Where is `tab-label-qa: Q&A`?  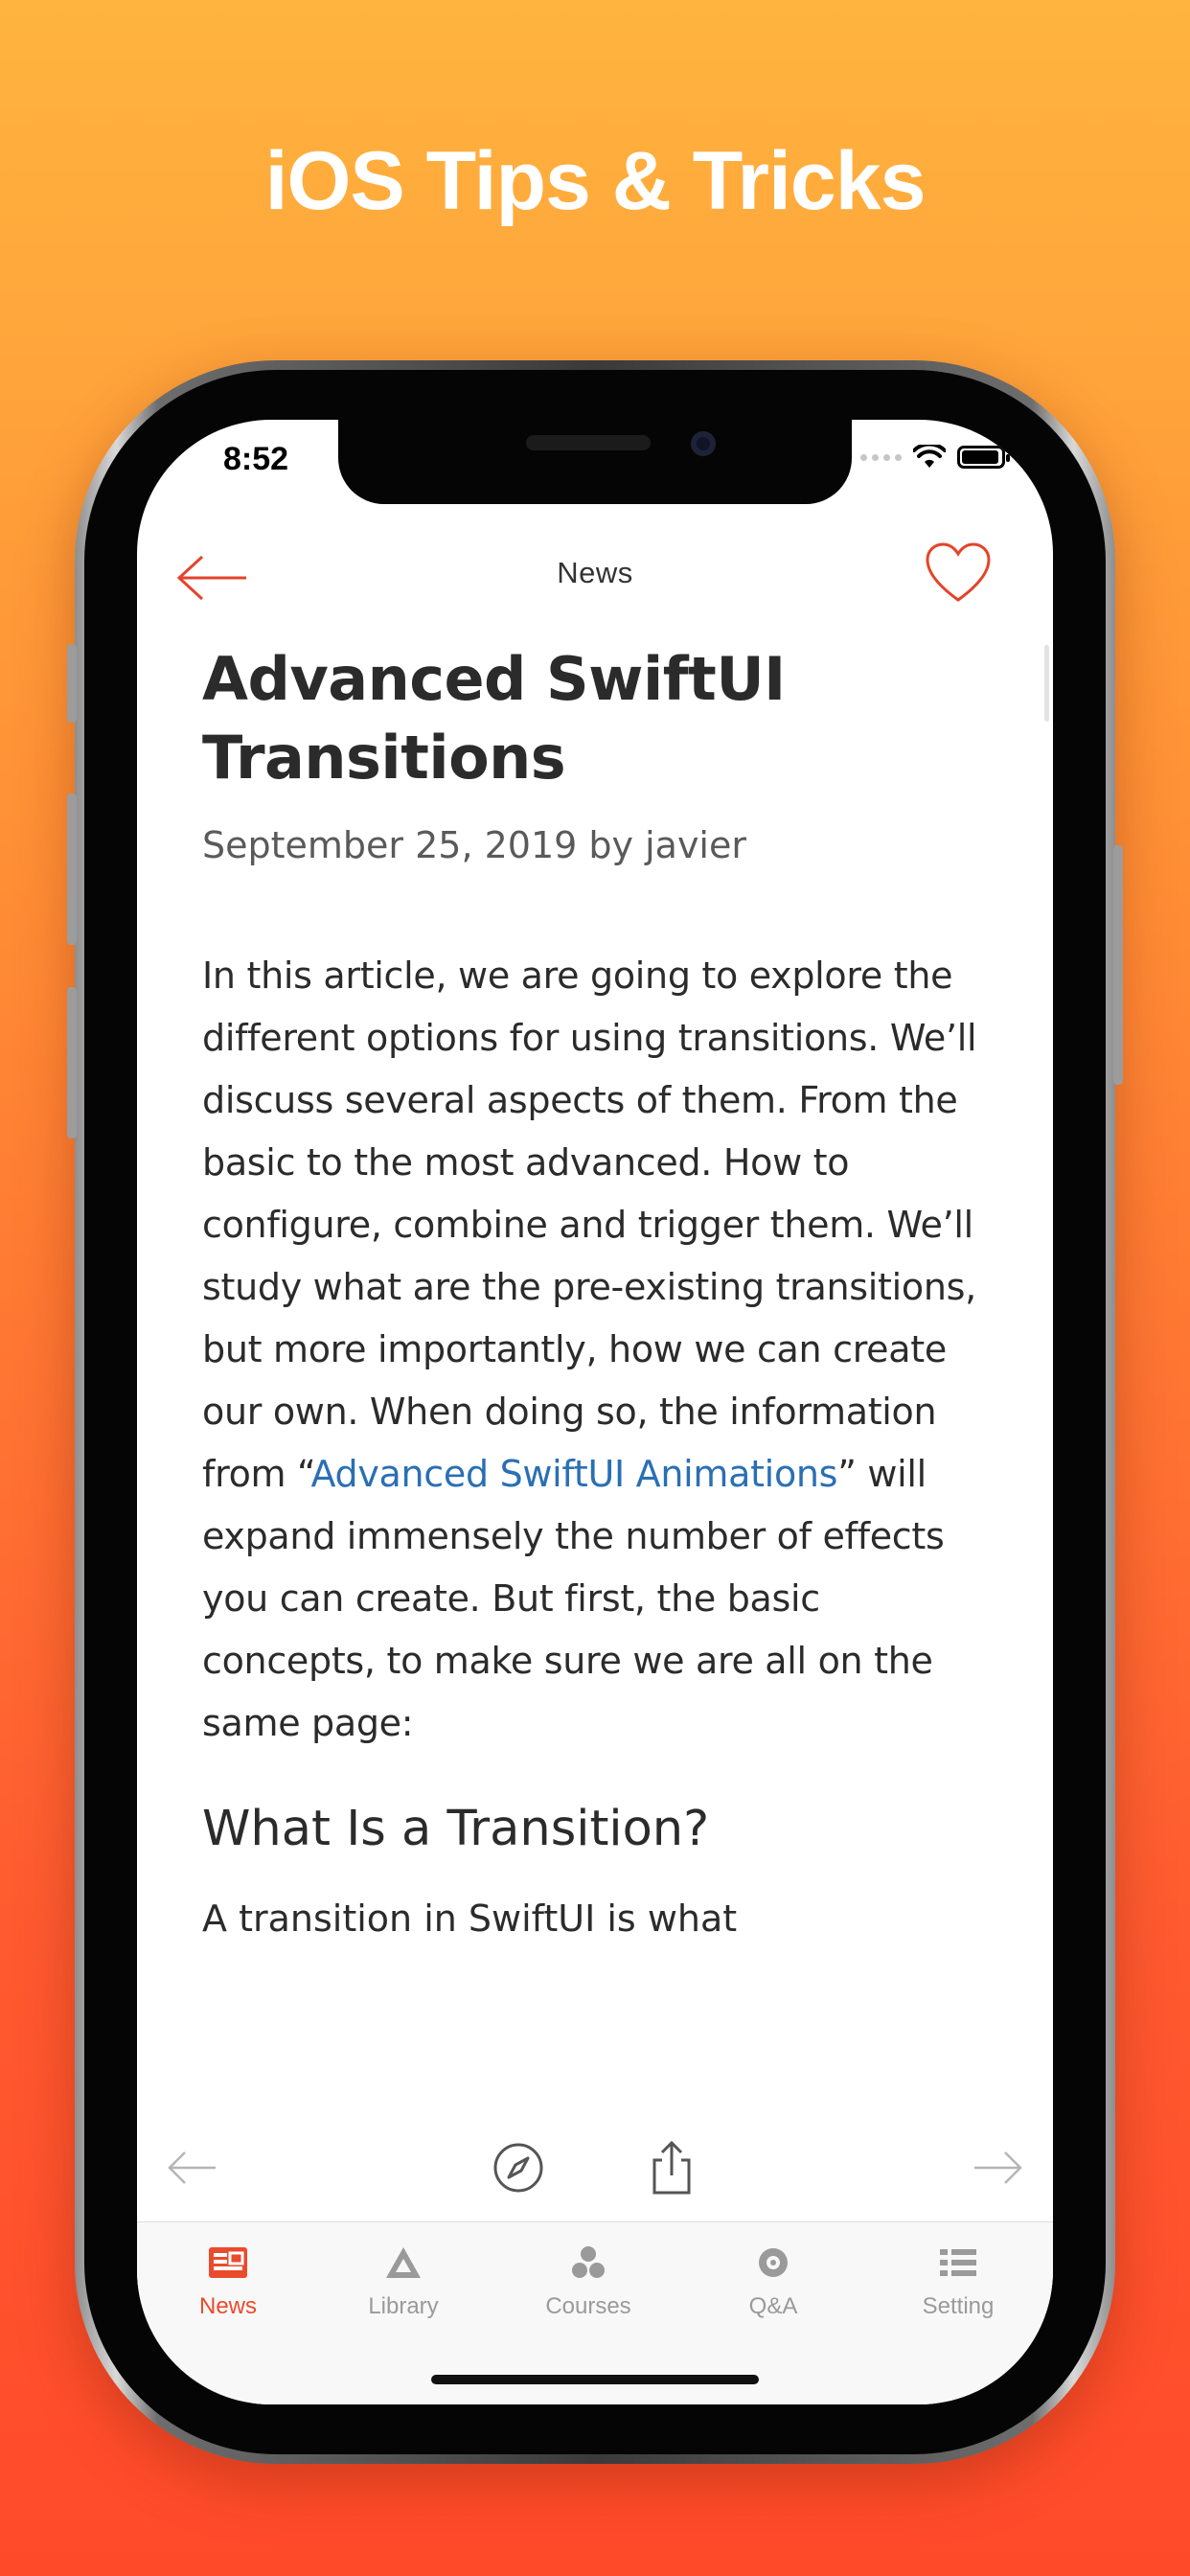 tab-label-qa: Q&A is located at coordinates (773, 2306).